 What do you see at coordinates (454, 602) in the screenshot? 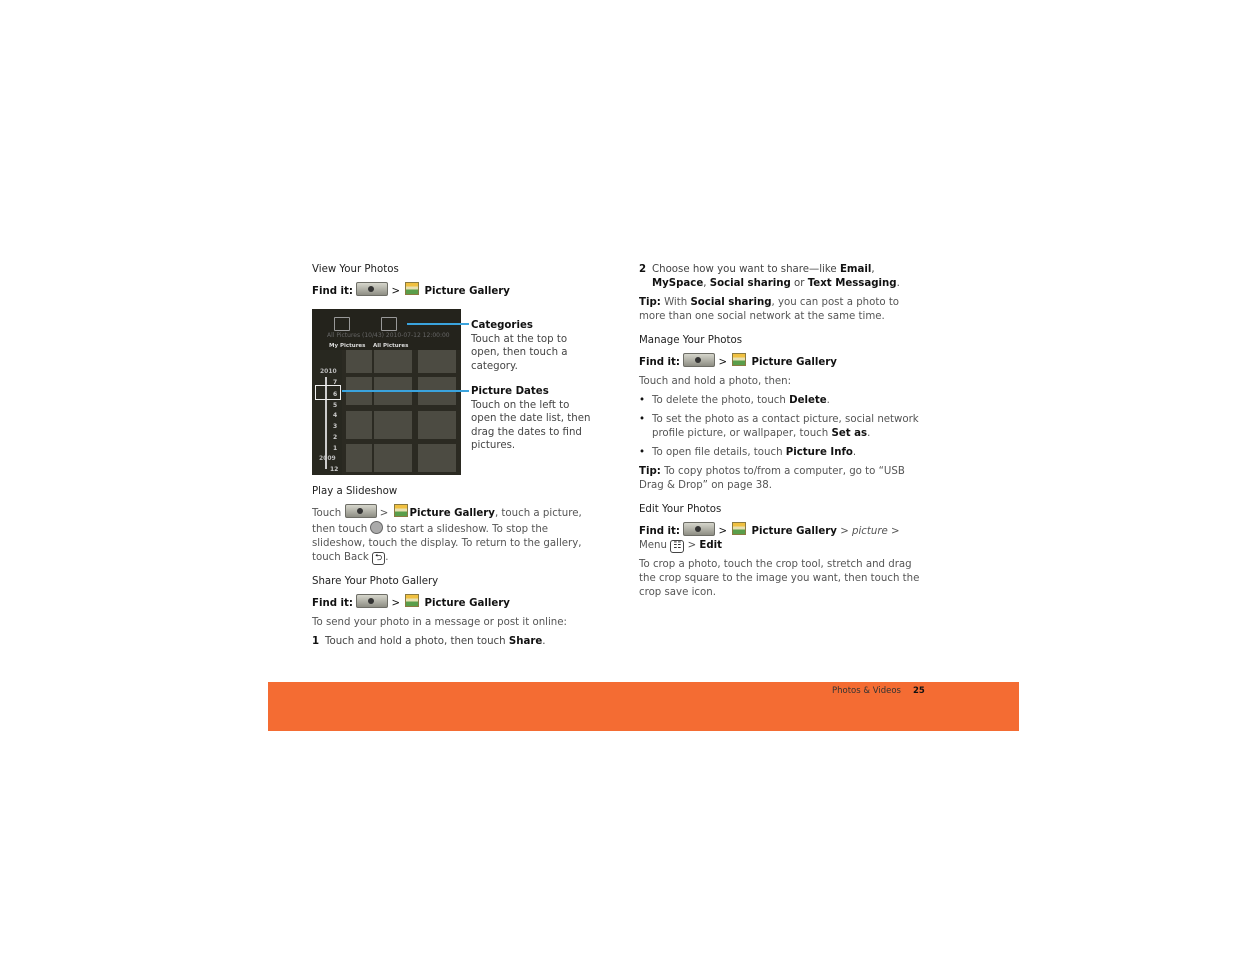
I see `share-find-it: Find it: > Picture Gallery` at bounding box center [454, 602].